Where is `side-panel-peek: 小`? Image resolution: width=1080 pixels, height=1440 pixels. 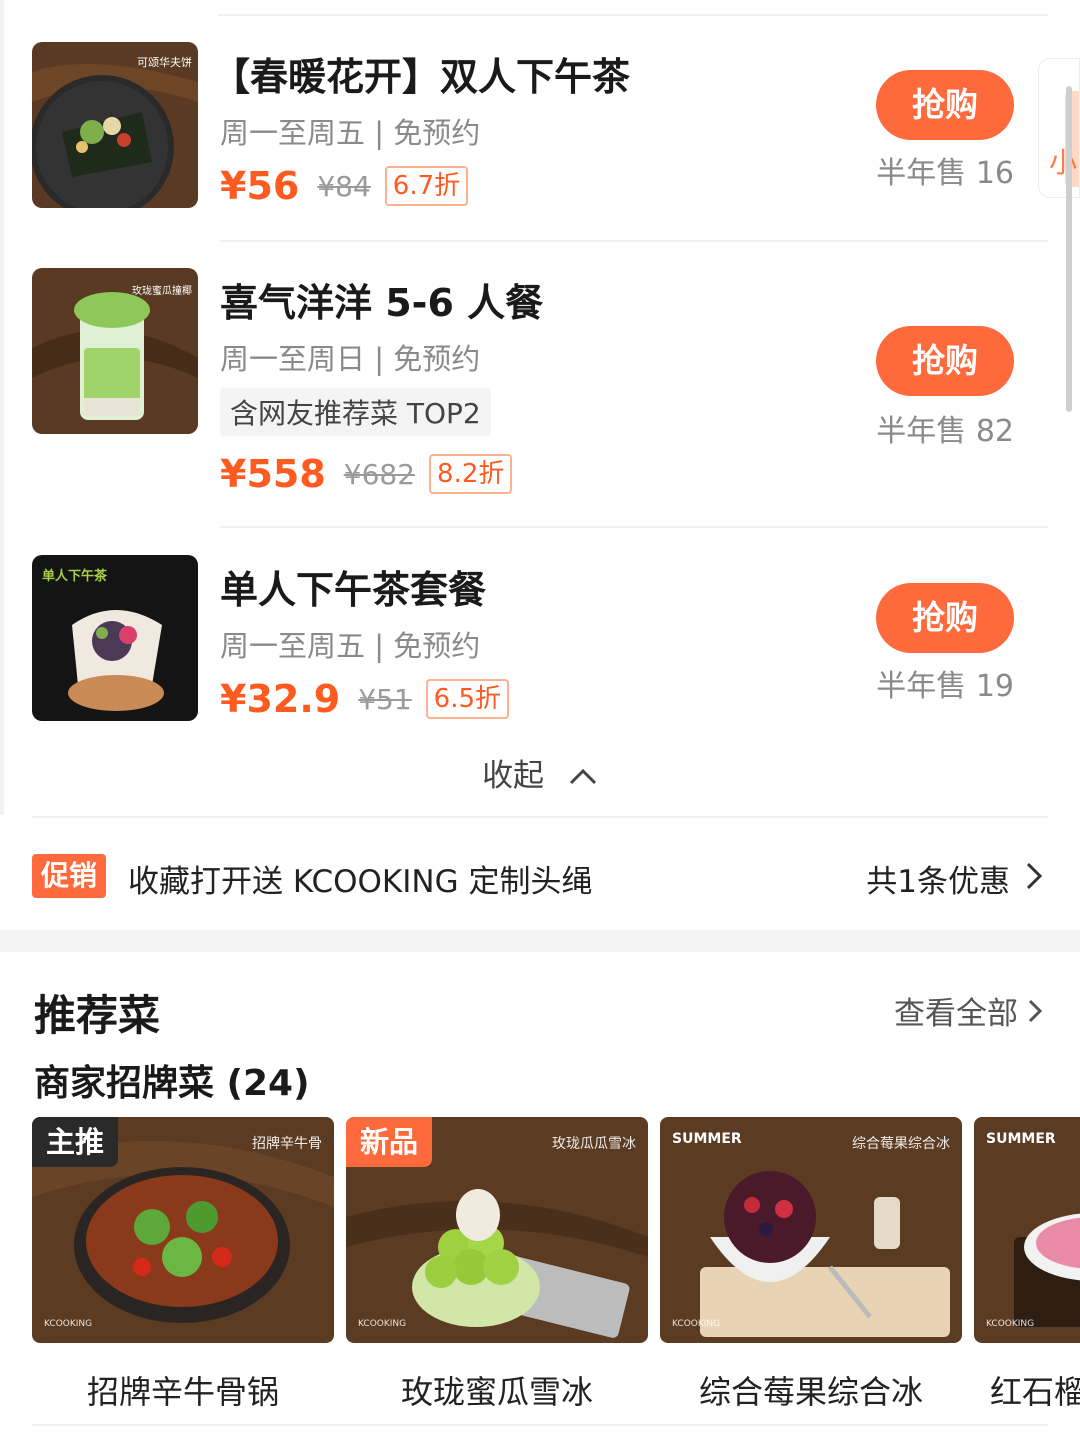 side-panel-peek: 小 is located at coordinates (1059, 128).